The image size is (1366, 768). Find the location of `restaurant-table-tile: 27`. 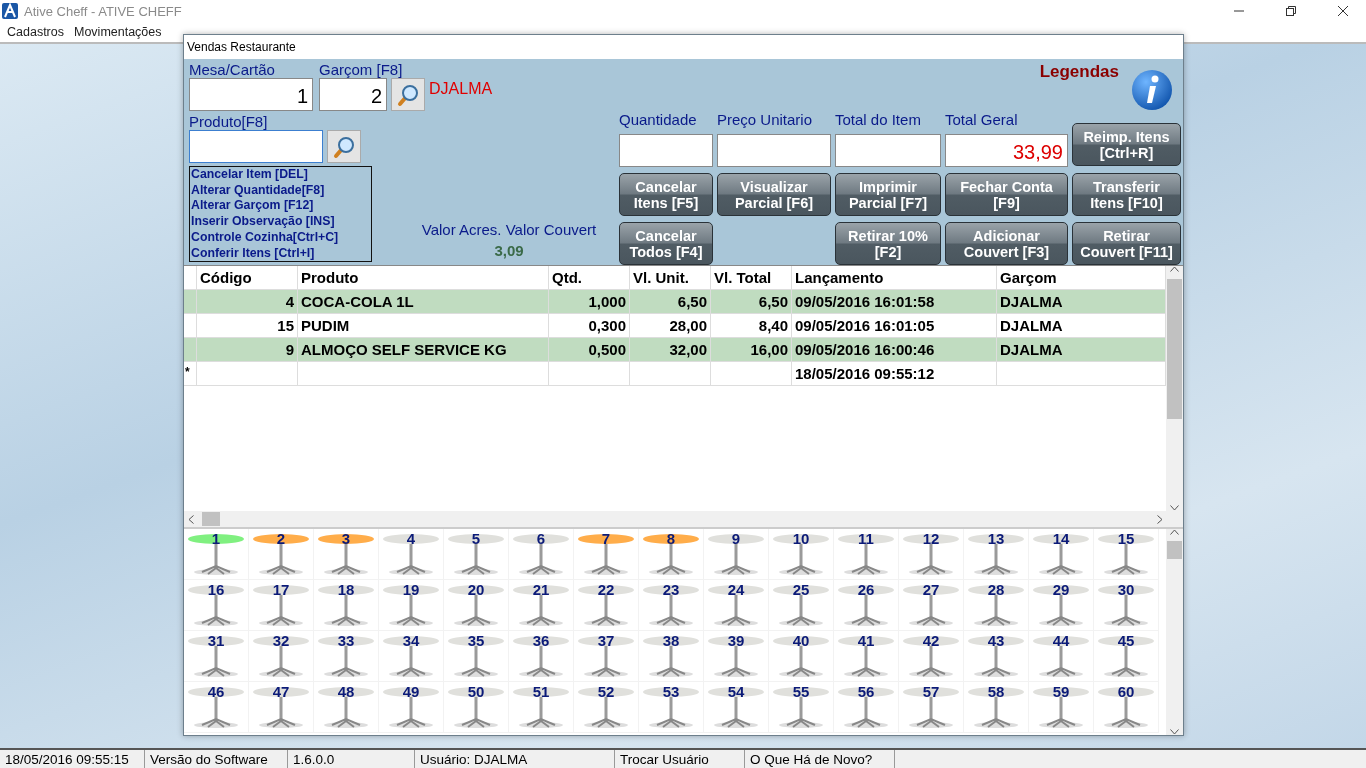

restaurant-table-tile: 27 is located at coordinates (931, 605).